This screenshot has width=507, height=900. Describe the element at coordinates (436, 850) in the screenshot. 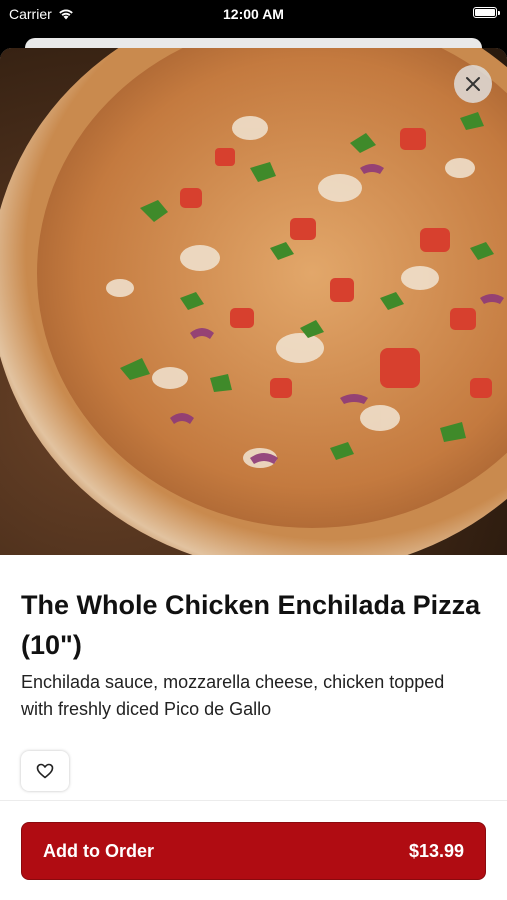

I see `item-price: $13.99` at that location.